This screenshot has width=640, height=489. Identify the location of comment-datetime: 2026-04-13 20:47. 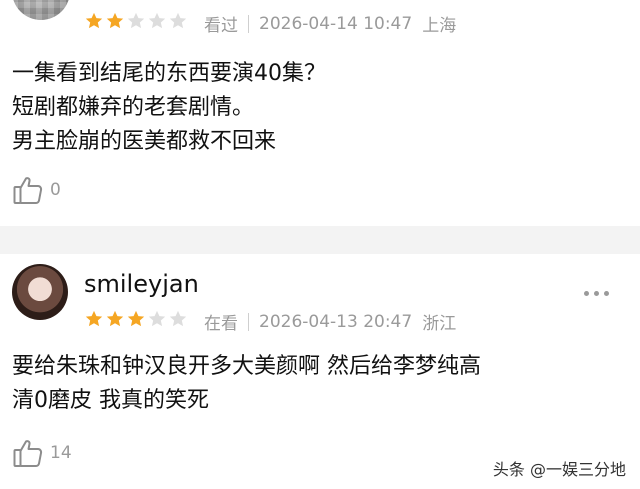
(336, 321).